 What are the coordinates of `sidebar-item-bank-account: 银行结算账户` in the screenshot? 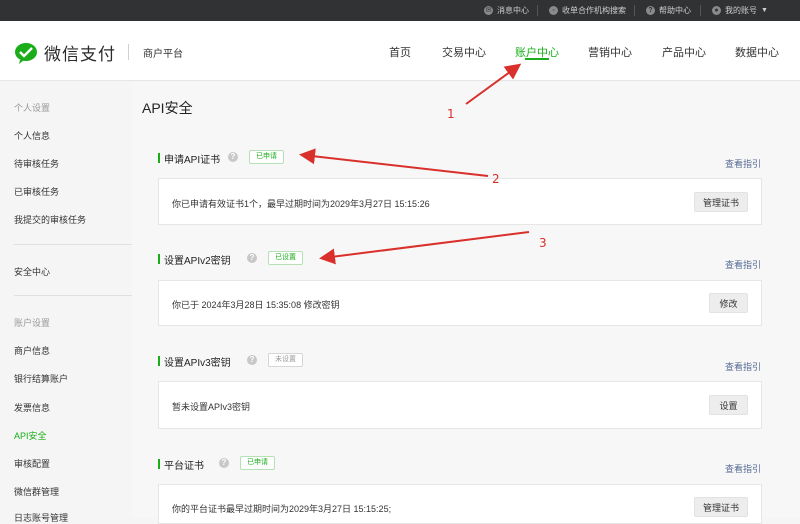 It's located at (41, 378).